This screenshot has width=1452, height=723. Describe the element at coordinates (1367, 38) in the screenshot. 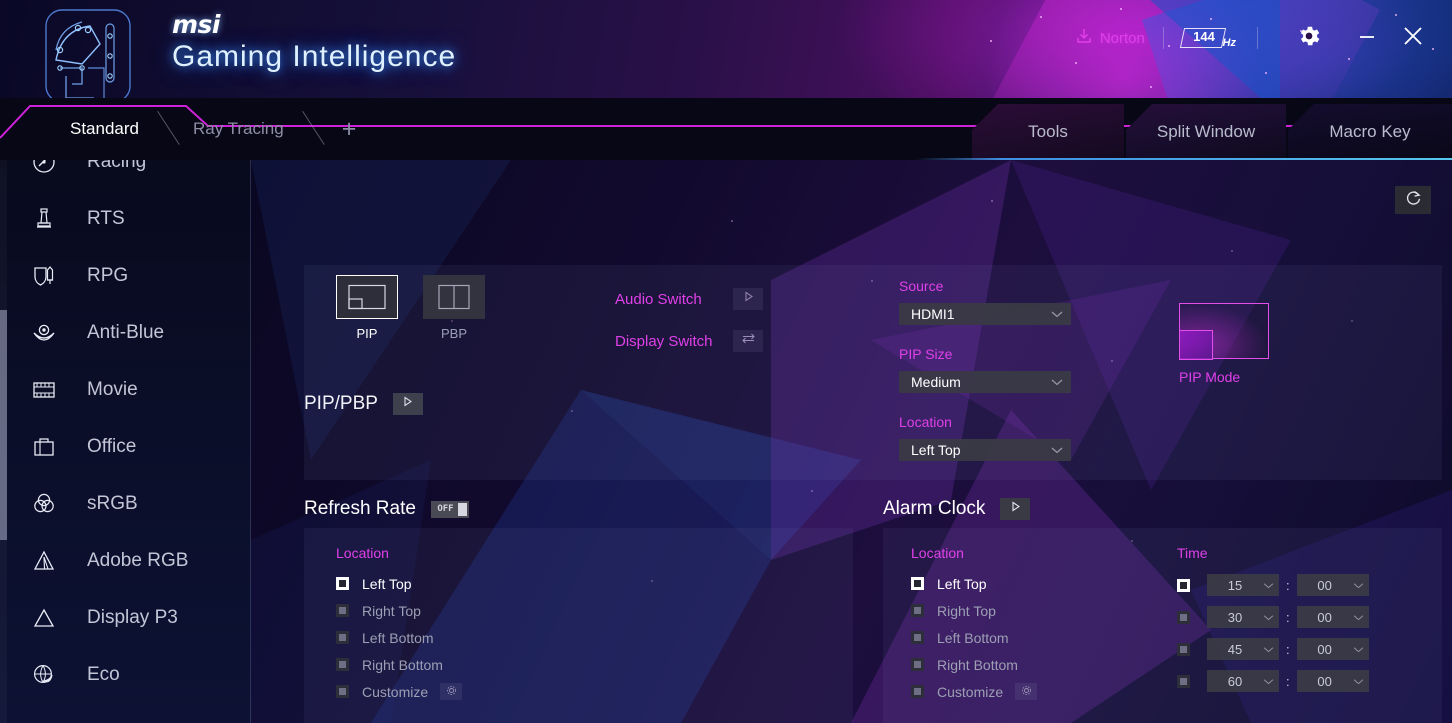

I see `minimize-button` at that location.